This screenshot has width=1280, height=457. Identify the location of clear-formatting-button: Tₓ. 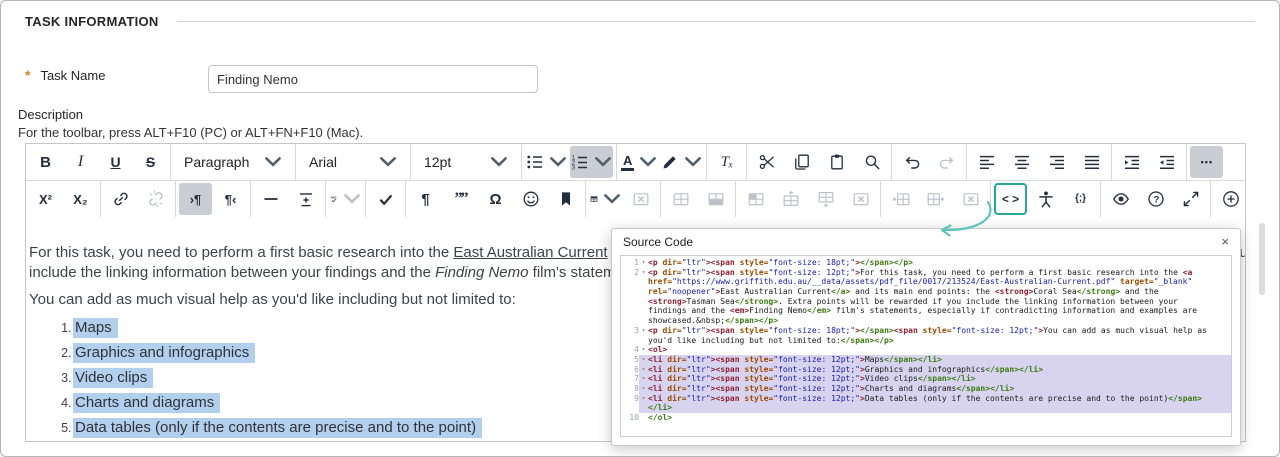
(726, 162).